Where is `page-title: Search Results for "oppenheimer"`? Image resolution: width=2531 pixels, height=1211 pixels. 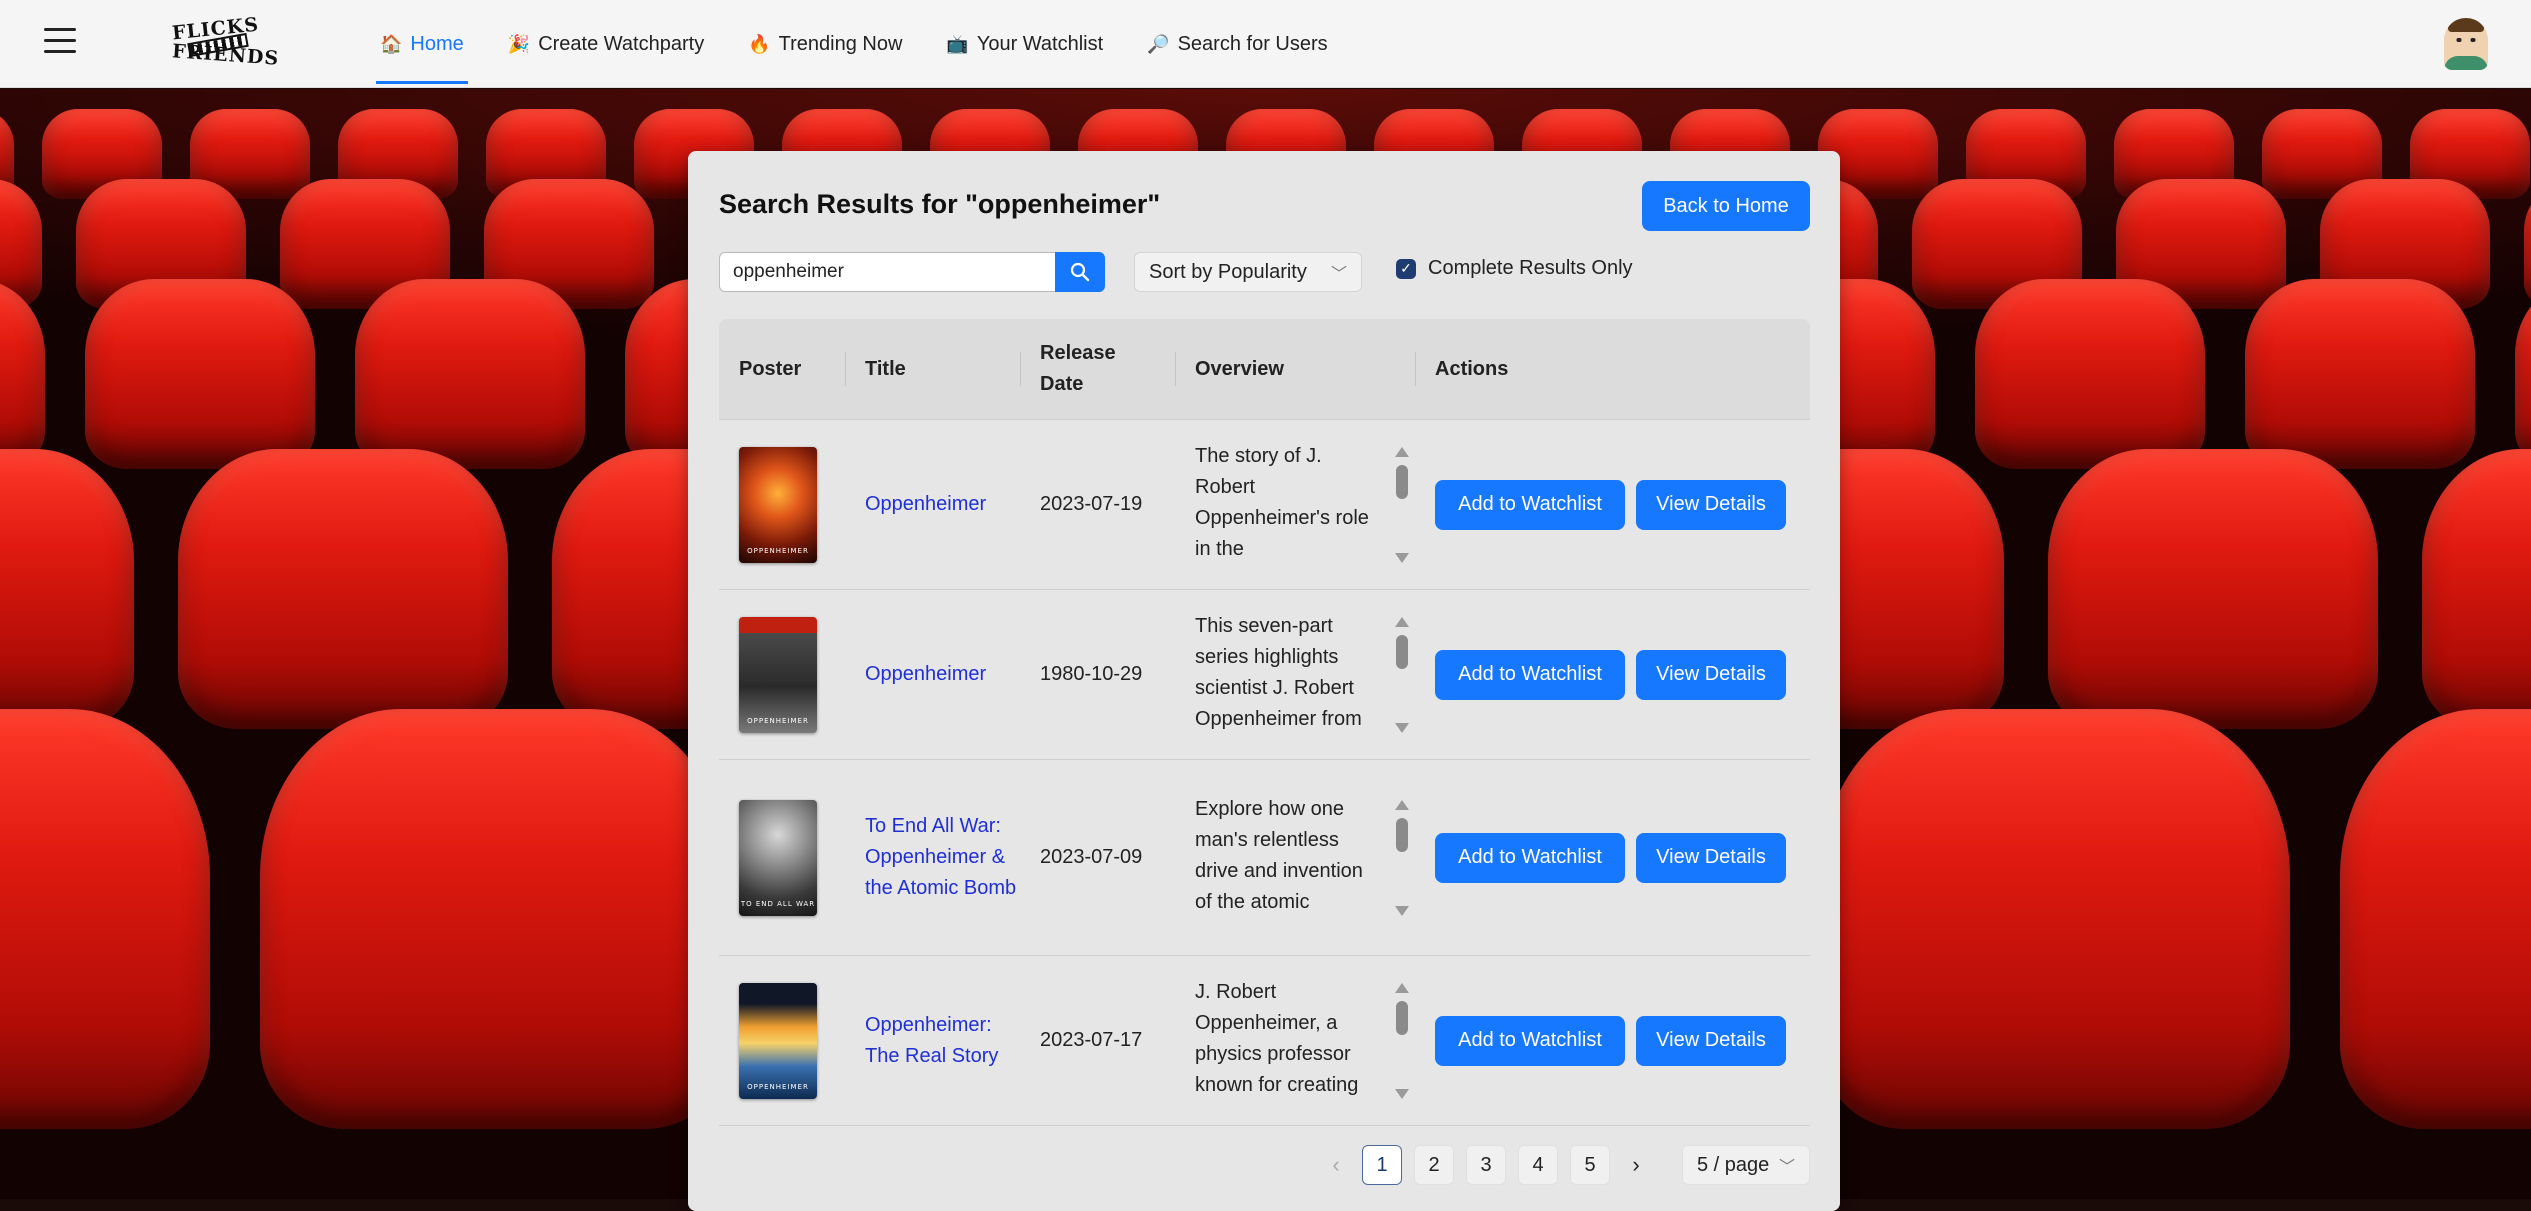 page-title: Search Results for "oppenheimer" is located at coordinates (940, 204).